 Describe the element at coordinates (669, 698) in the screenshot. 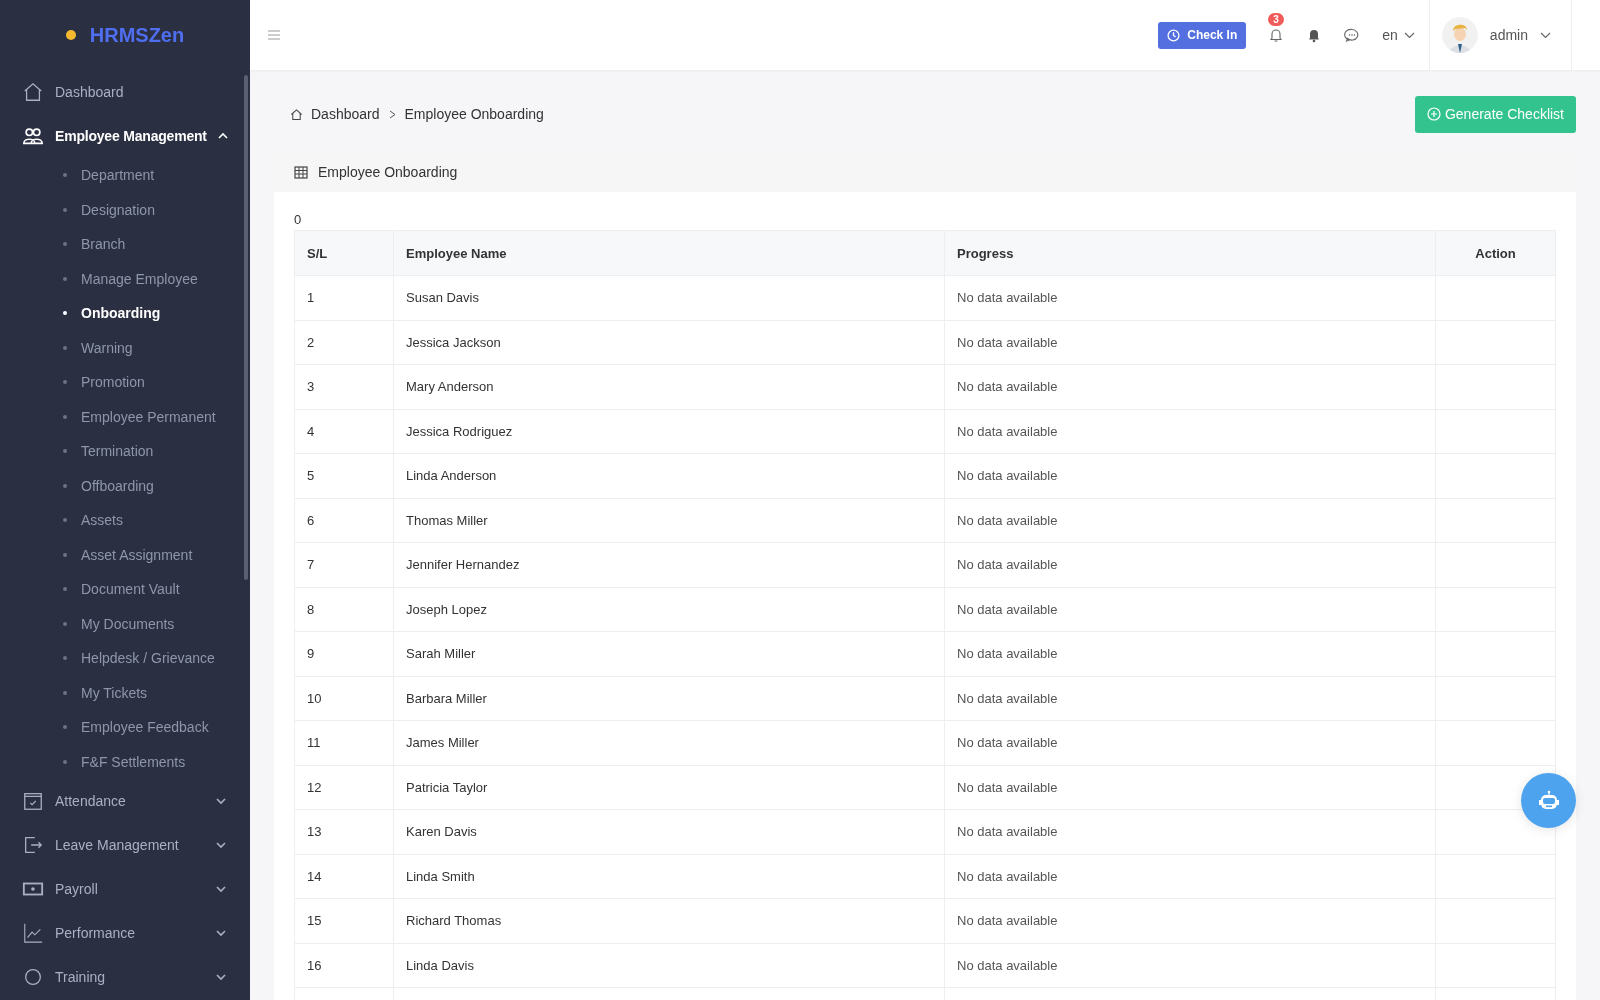

I see `table-cell: Barbara Miller` at that location.